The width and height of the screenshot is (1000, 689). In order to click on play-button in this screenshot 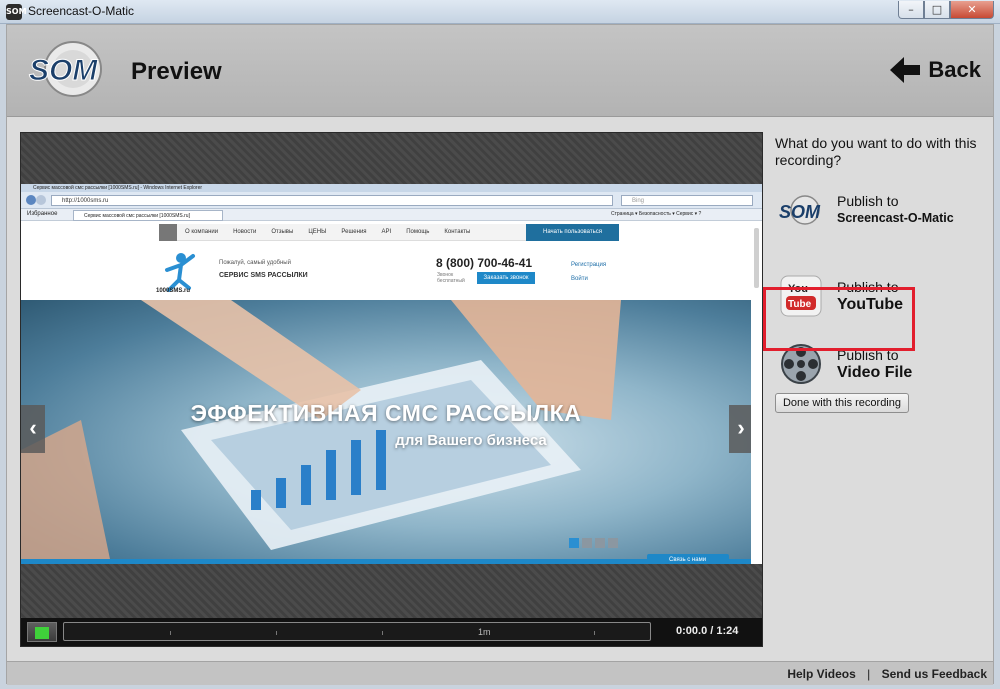, I will do `click(42, 632)`.